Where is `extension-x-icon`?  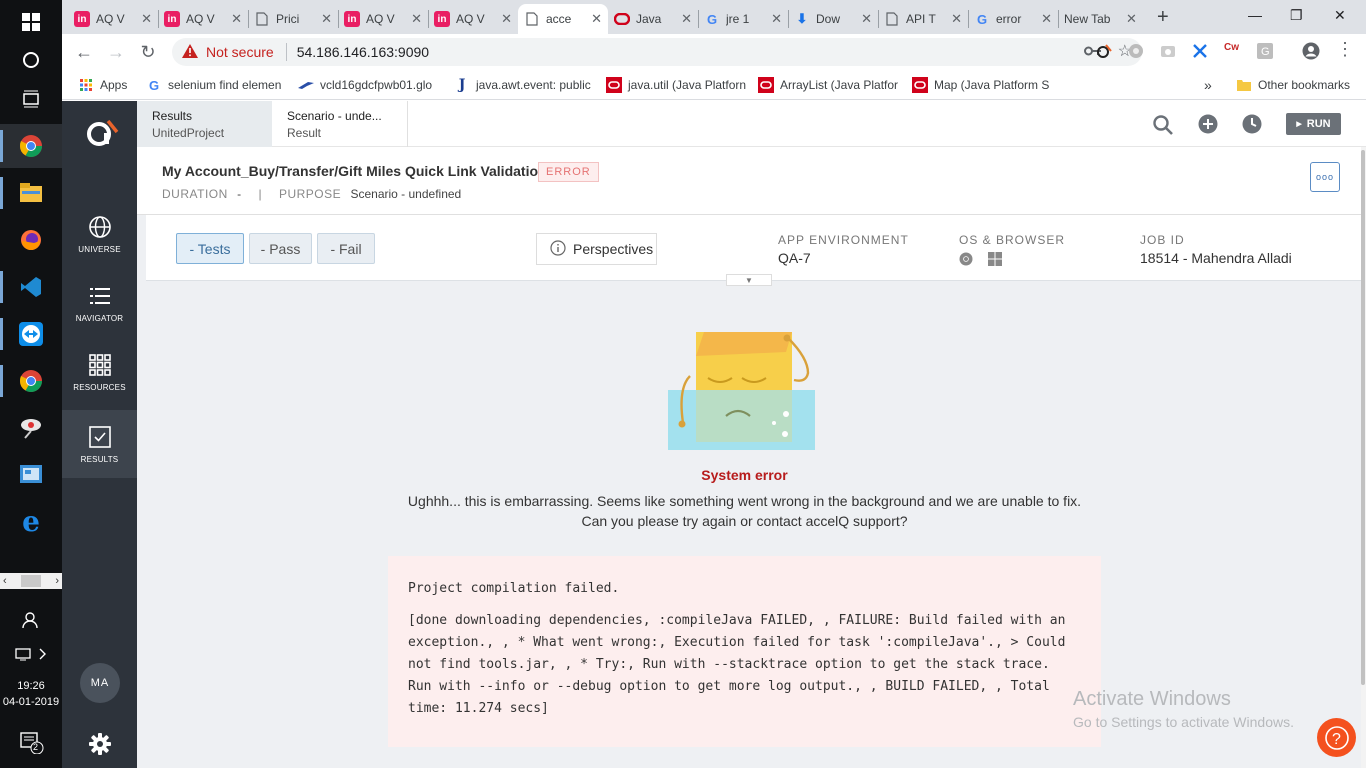 extension-x-icon is located at coordinates (1200, 53).